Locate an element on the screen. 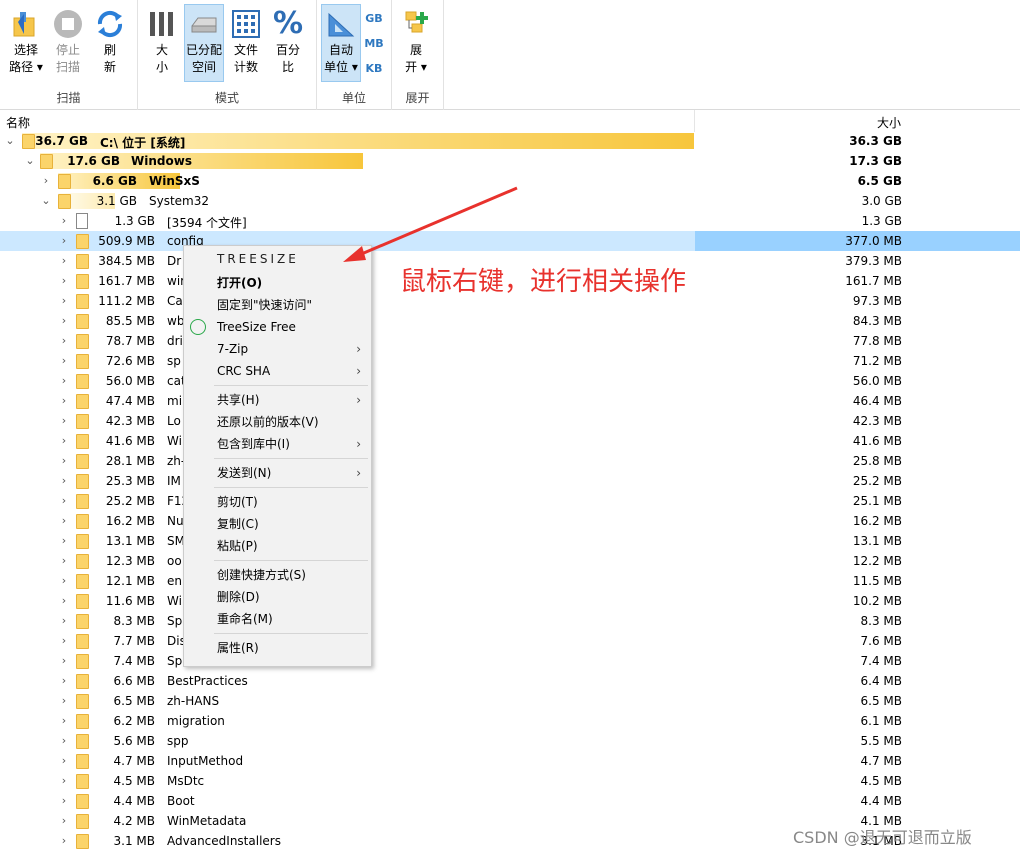 The image size is (1020, 854). tree-row: › 25.3 MB IM 25.2 MB is located at coordinates (510, 481).